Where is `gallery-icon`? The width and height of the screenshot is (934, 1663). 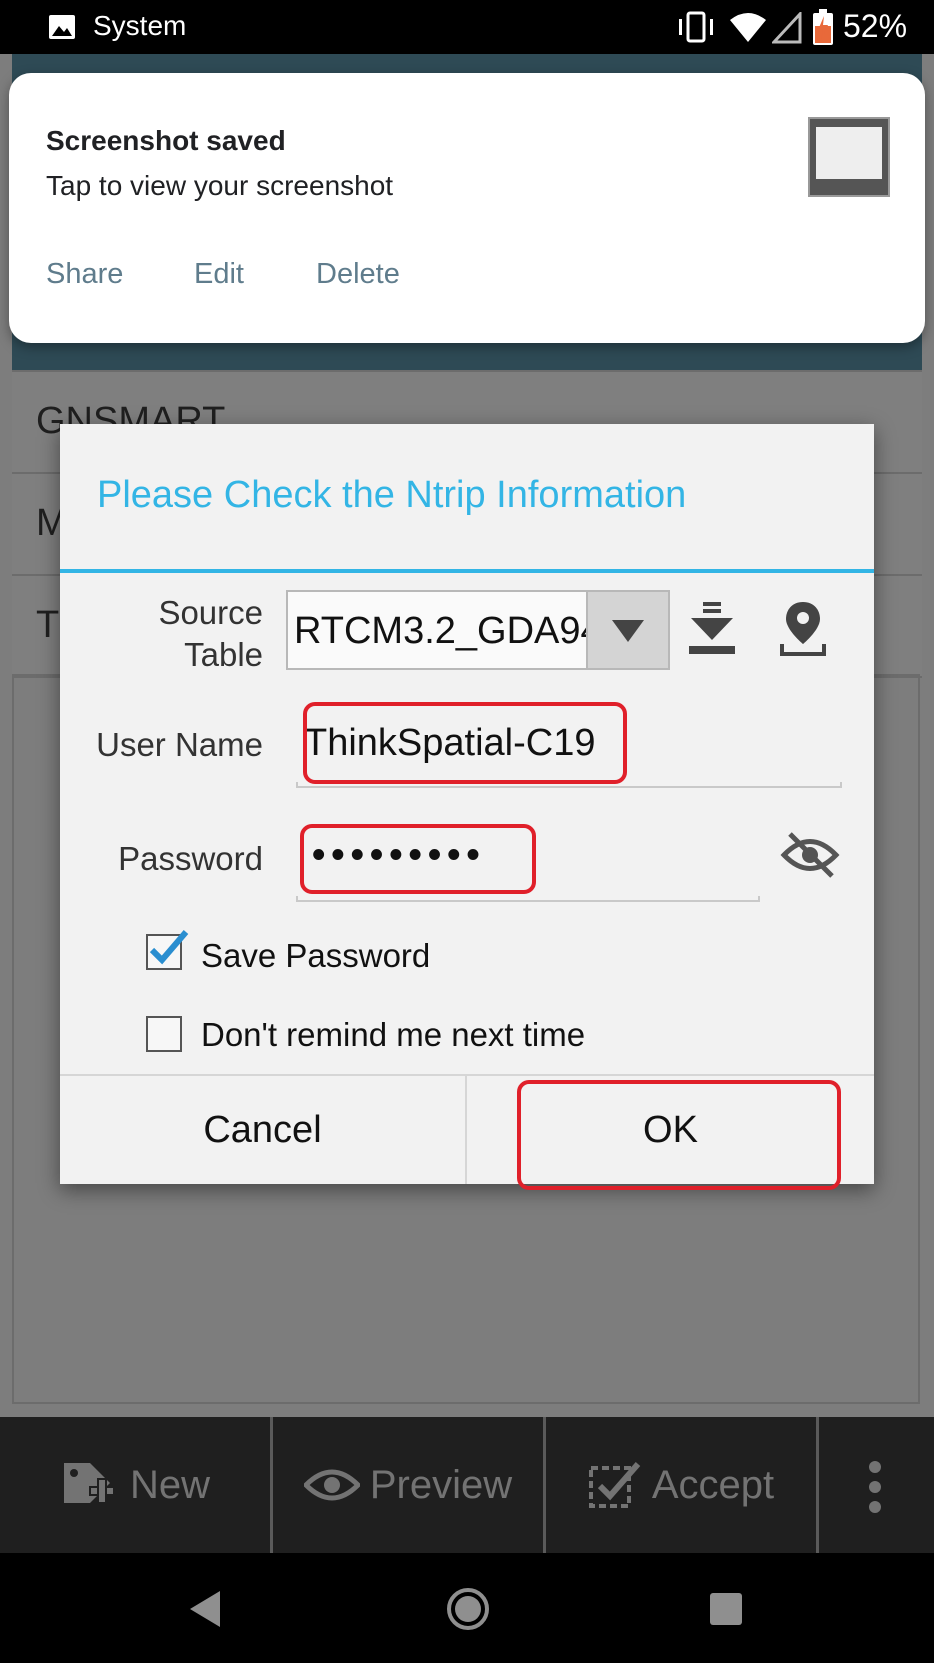 gallery-icon is located at coordinates (62, 27).